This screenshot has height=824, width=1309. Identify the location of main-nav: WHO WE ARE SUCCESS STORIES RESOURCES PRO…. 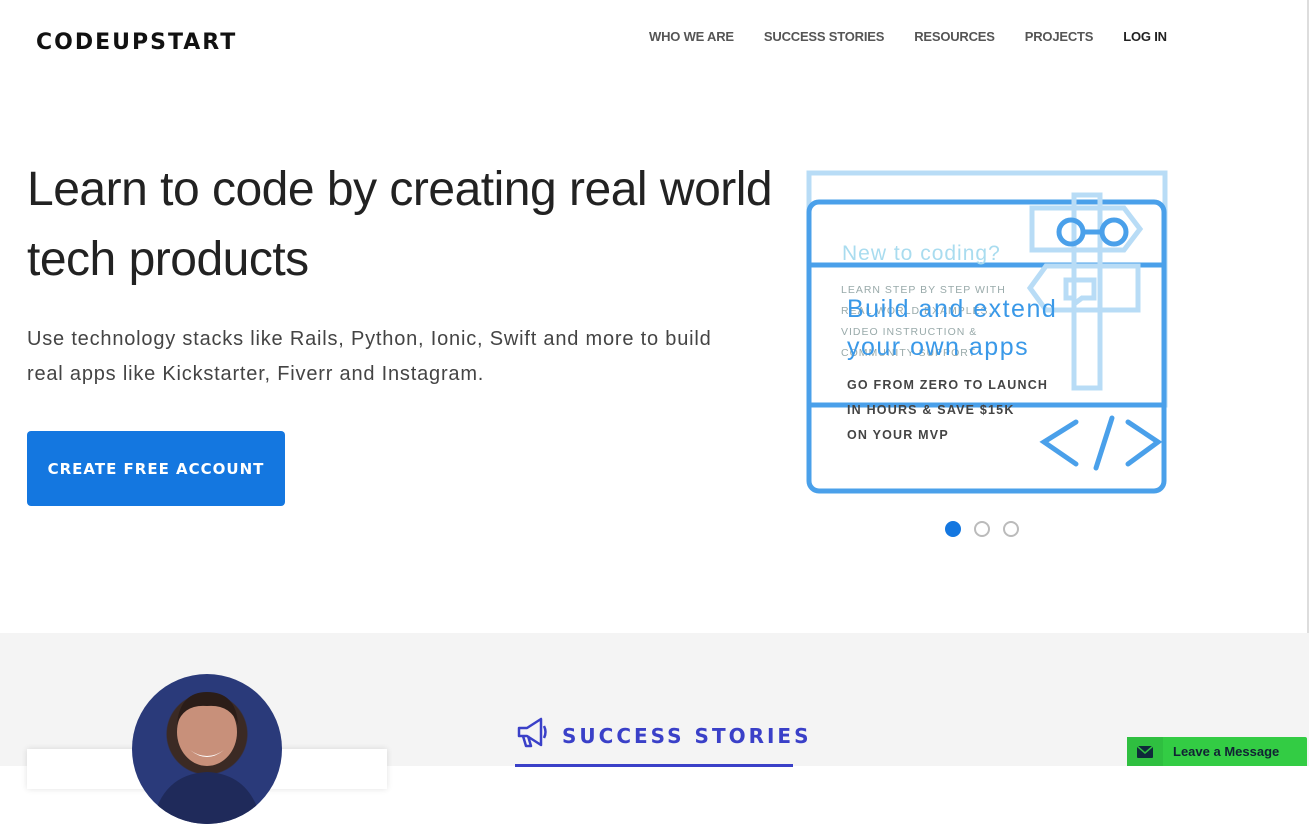
(908, 36).